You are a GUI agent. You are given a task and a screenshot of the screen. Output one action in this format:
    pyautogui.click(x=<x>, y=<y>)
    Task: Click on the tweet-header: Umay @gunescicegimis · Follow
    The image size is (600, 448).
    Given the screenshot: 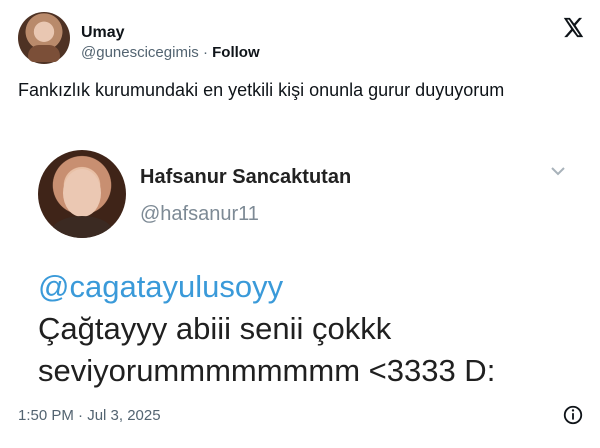 What is the action you would take?
    pyautogui.click(x=301, y=40)
    